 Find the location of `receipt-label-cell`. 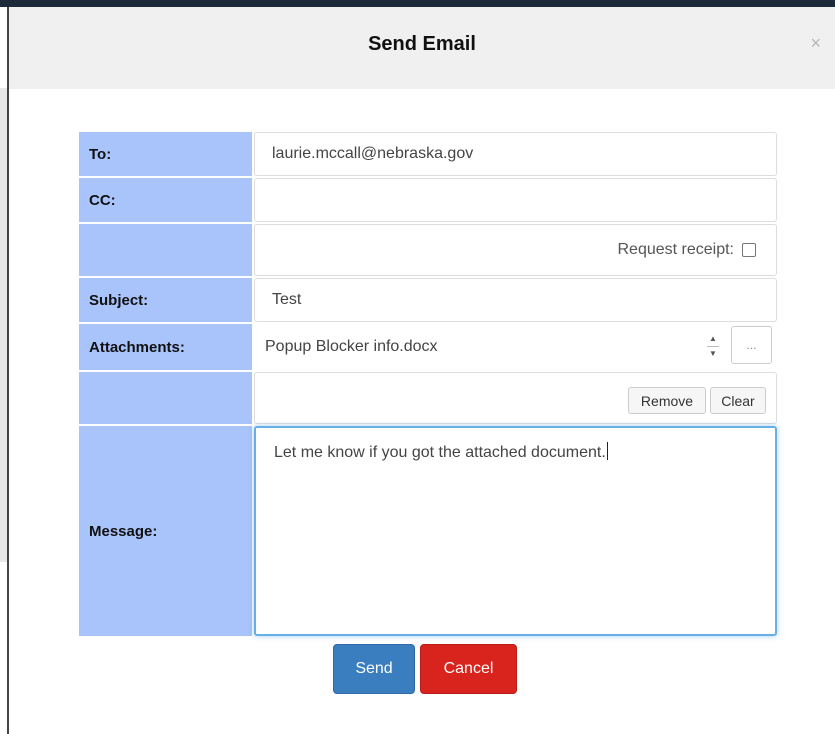

receipt-label-cell is located at coordinates (166, 250).